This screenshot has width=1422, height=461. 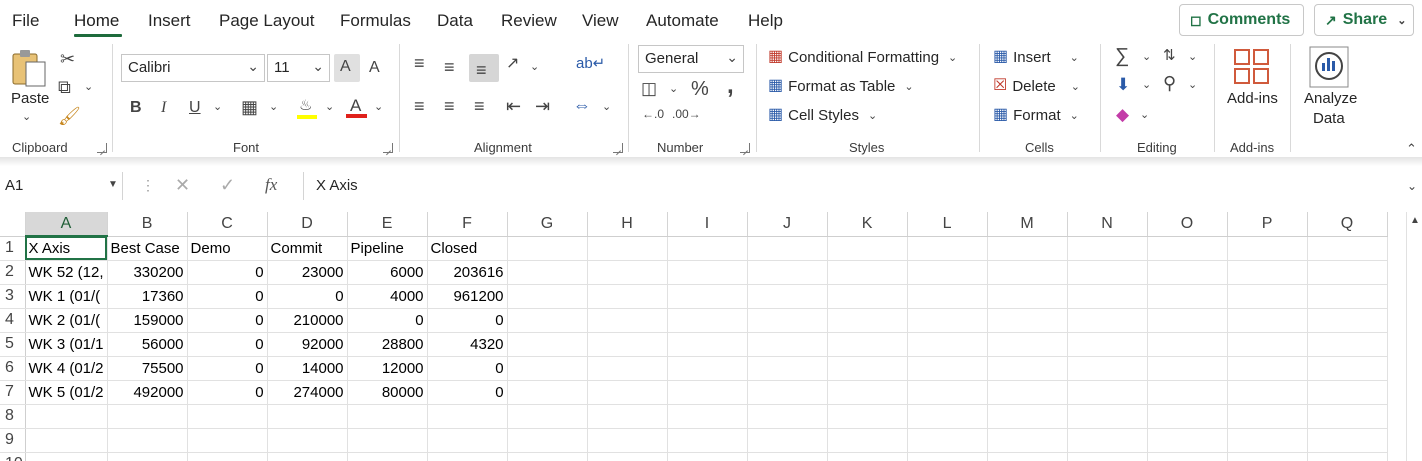 I want to click on collapse-ribbon-icon: ⌃, so click(x=1411, y=148).